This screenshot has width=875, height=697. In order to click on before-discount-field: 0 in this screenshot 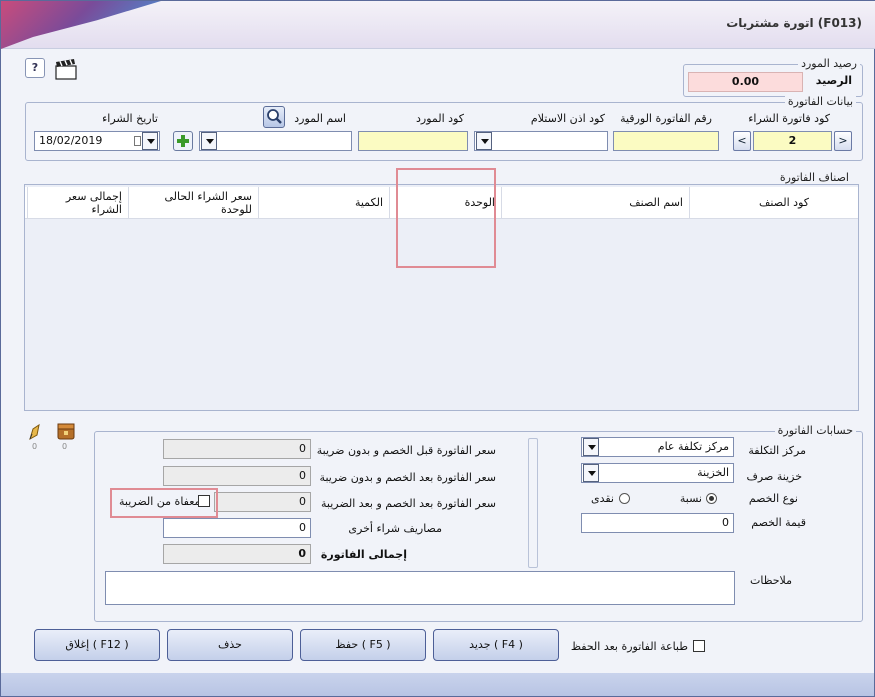, I will do `click(237, 449)`.